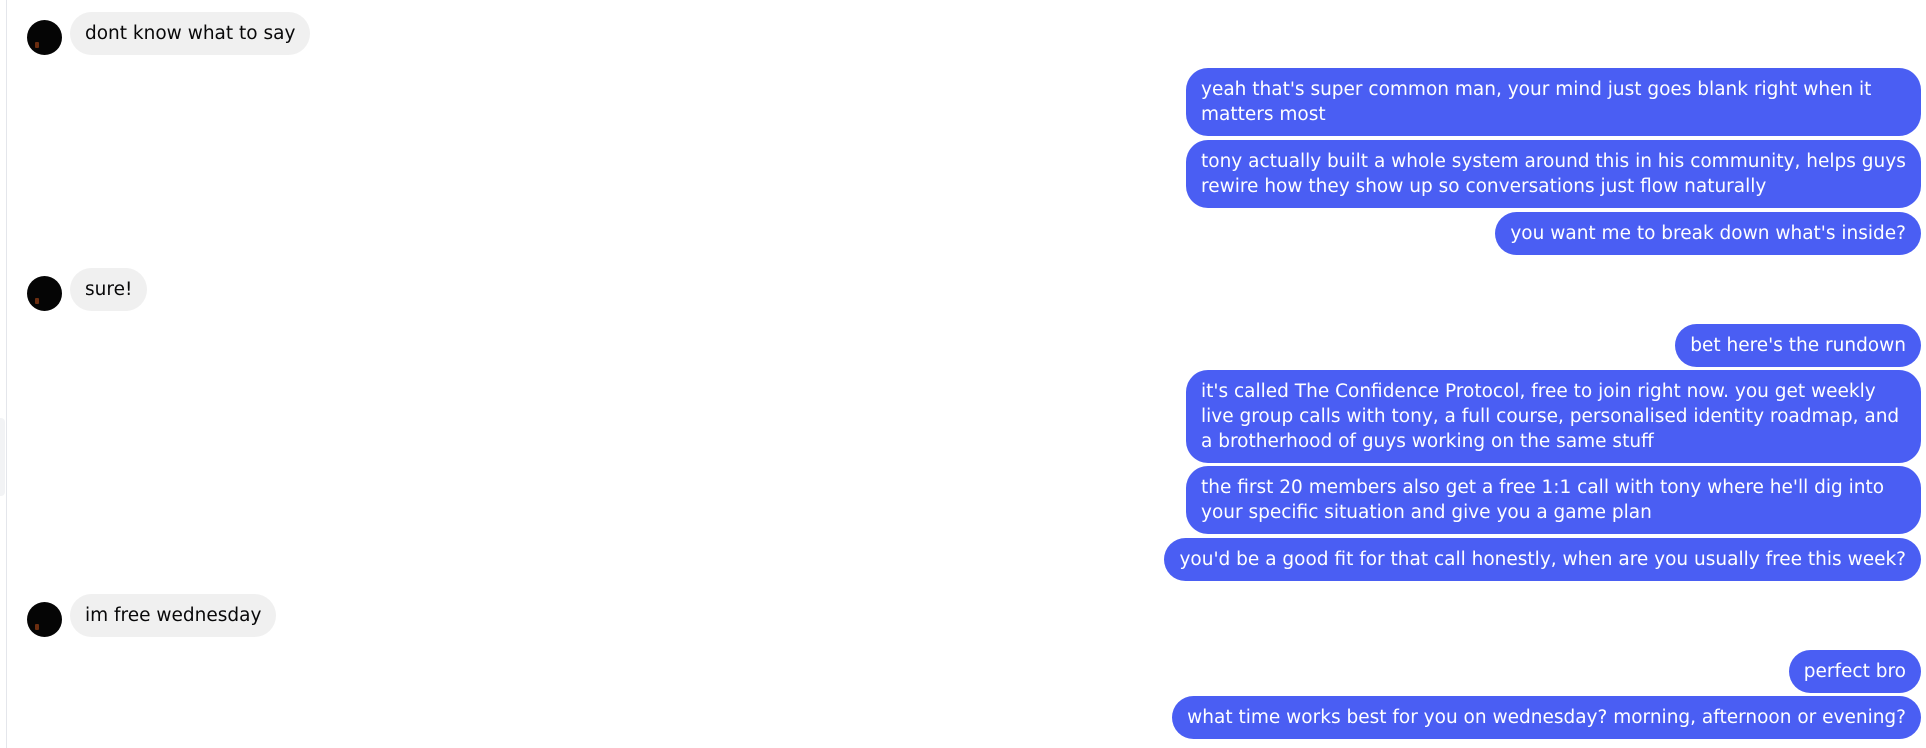 The height and width of the screenshot is (748, 1926). What do you see at coordinates (190, 33) in the screenshot?
I see `incoming-message: dont know what to say` at bounding box center [190, 33].